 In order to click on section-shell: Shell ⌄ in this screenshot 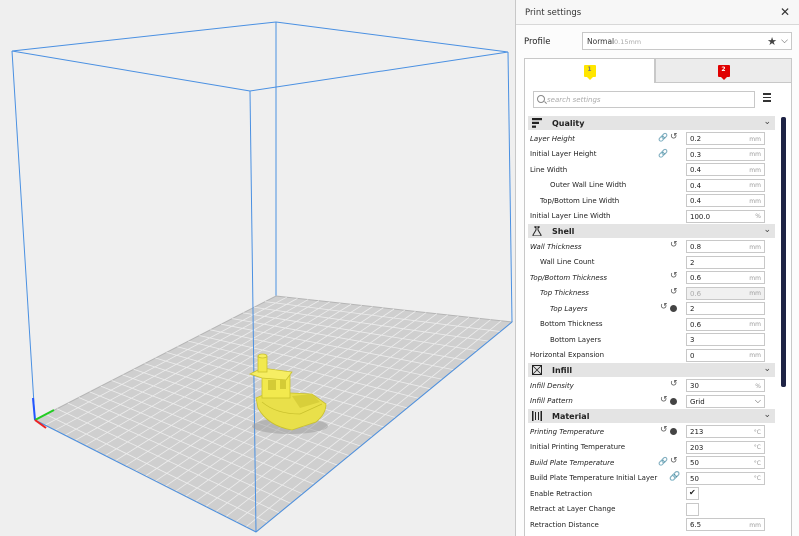, I will do `click(651, 231)`.